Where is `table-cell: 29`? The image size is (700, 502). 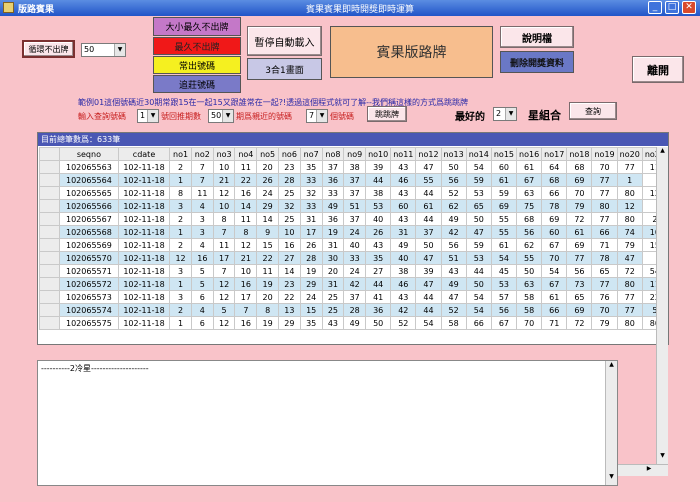 table-cell: 29 is located at coordinates (311, 284).